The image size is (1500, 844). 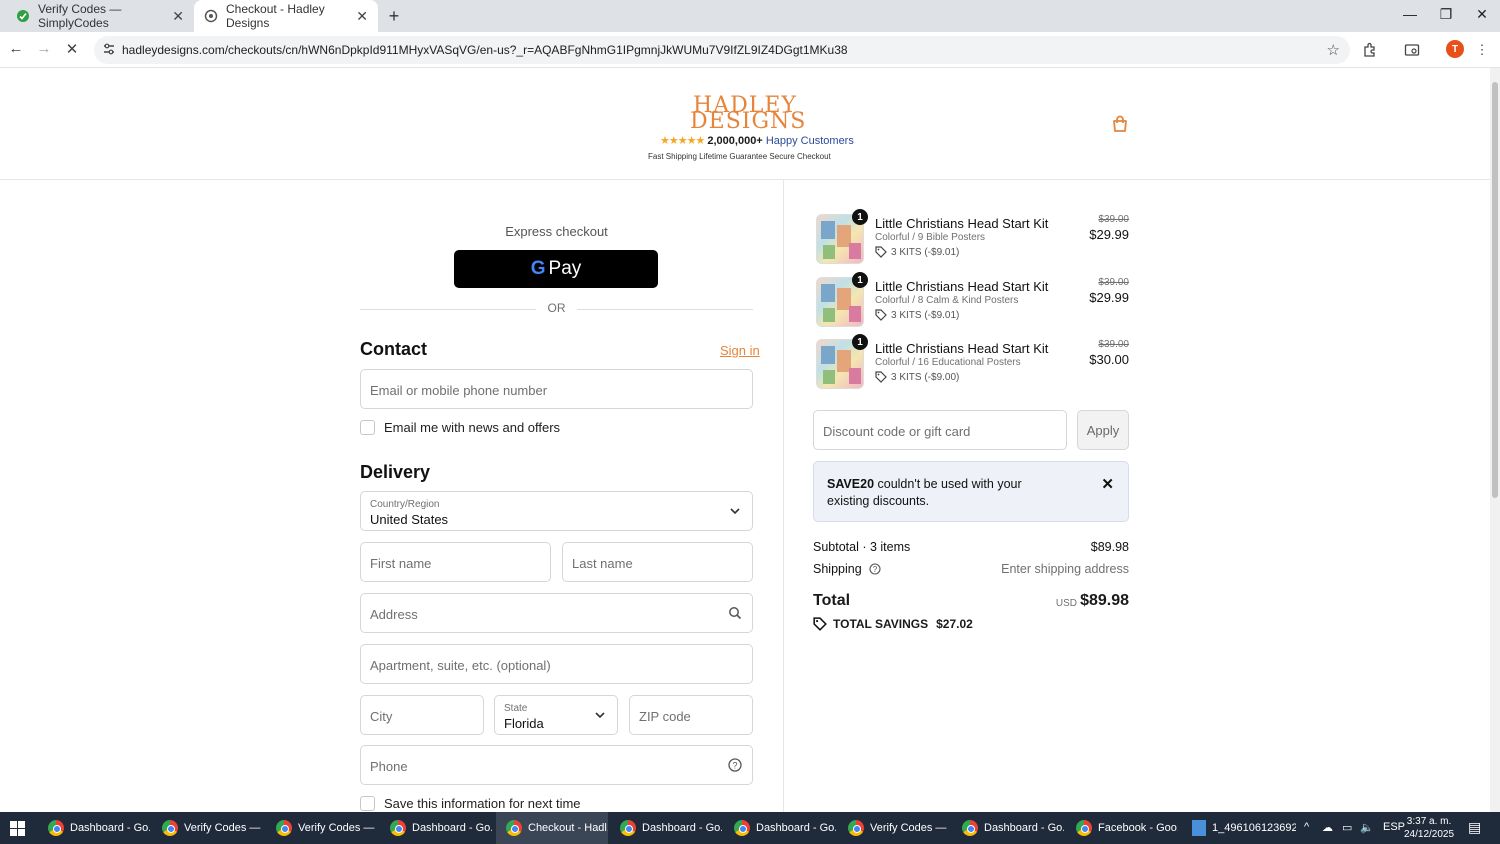 I want to click on discount-text: 3 KITS (-$9.01), so click(x=925, y=315).